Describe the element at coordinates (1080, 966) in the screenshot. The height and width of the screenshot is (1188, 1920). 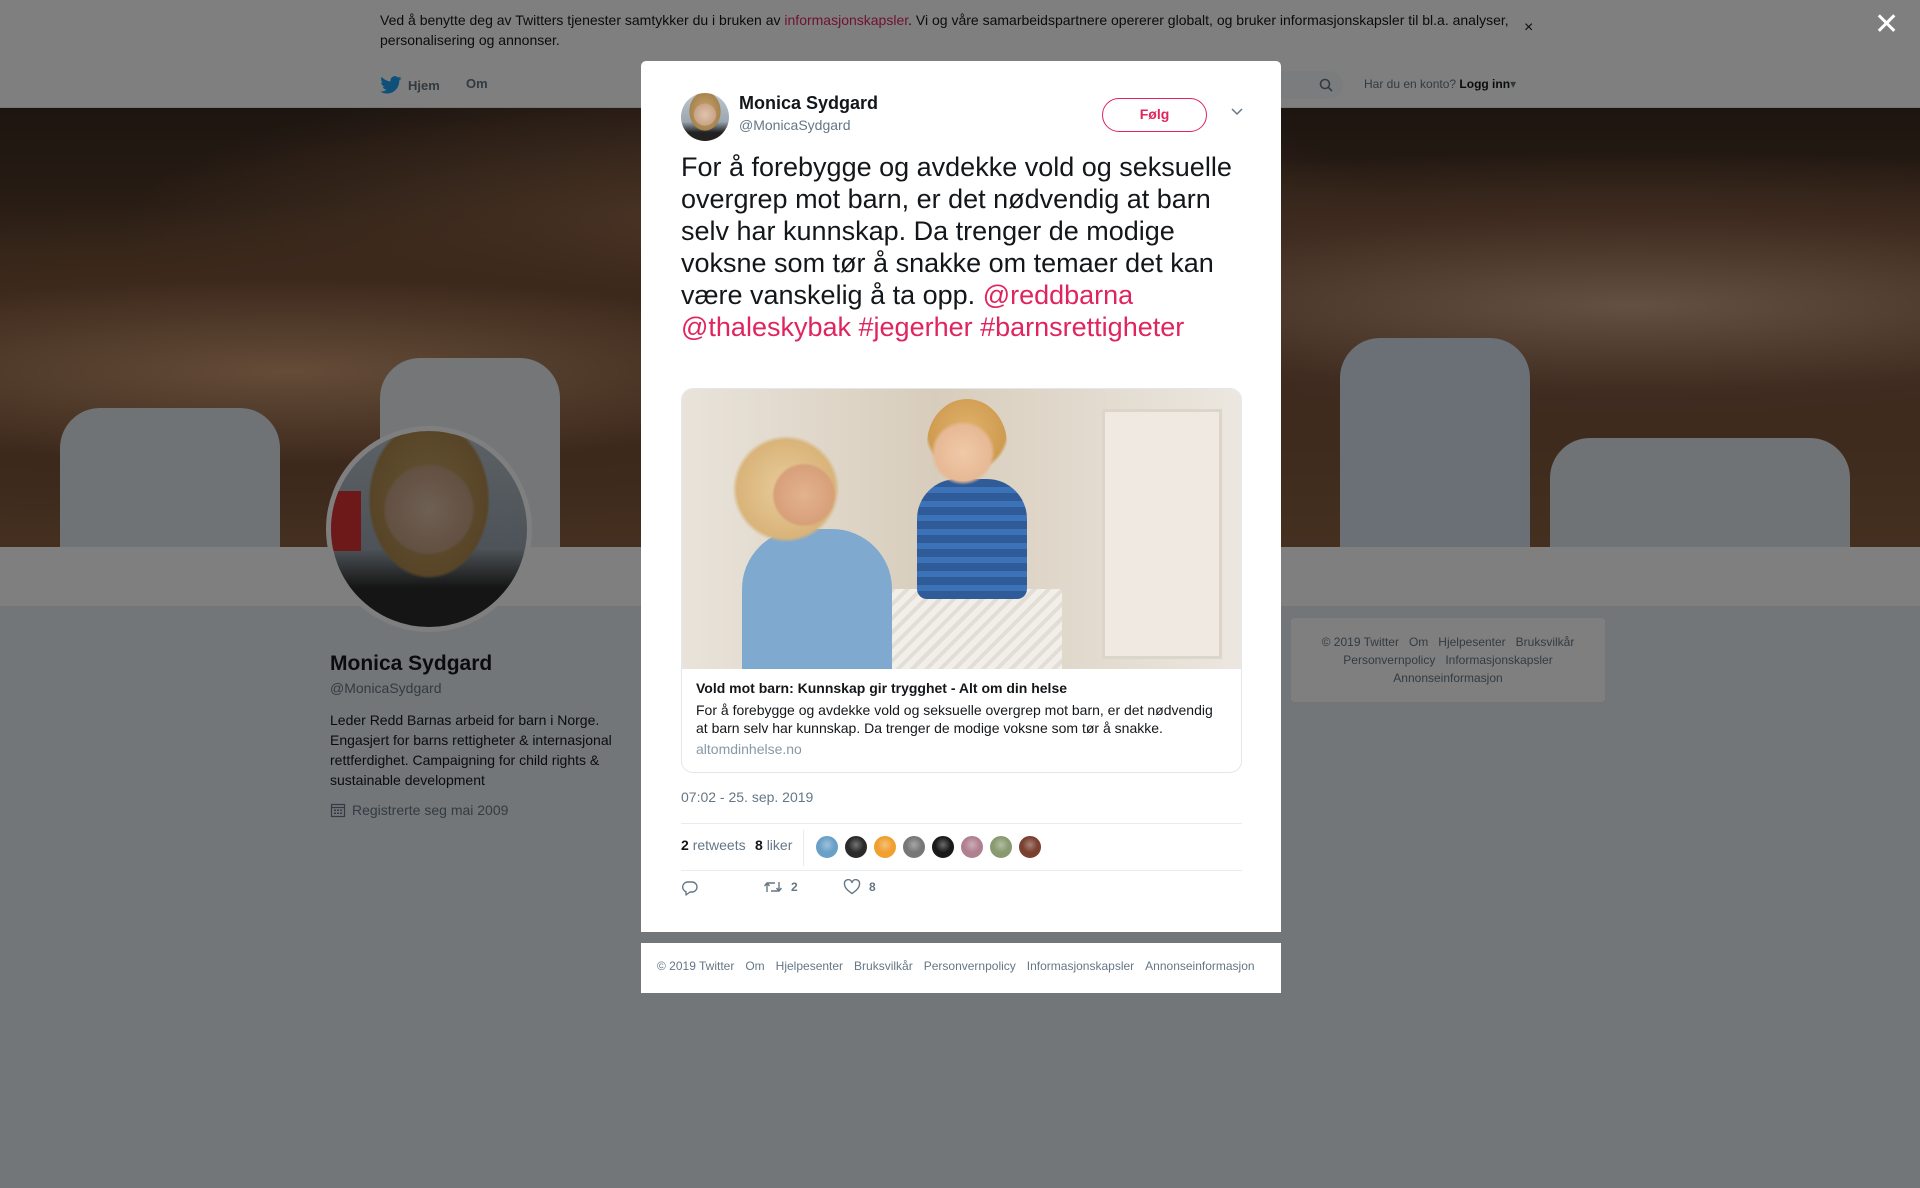
I see `footer-link: Informasjonskapsler` at that location.